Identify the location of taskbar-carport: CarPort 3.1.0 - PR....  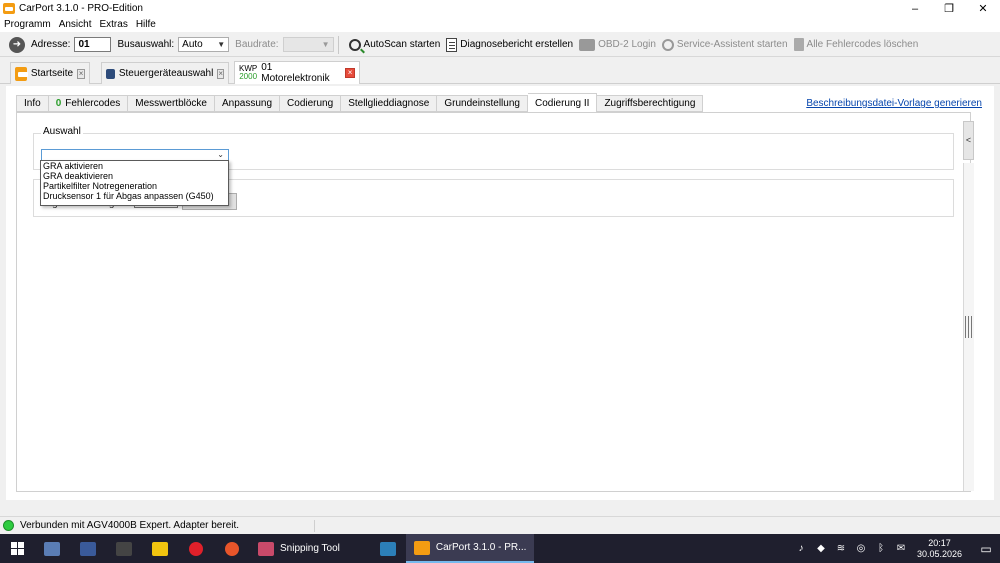
(470, 548).